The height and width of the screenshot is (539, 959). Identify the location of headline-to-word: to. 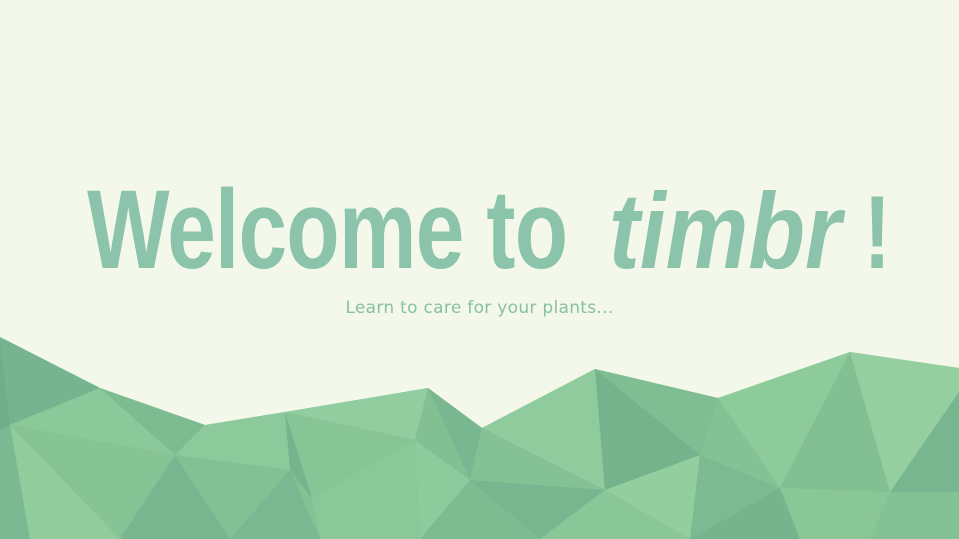
(527, 229).